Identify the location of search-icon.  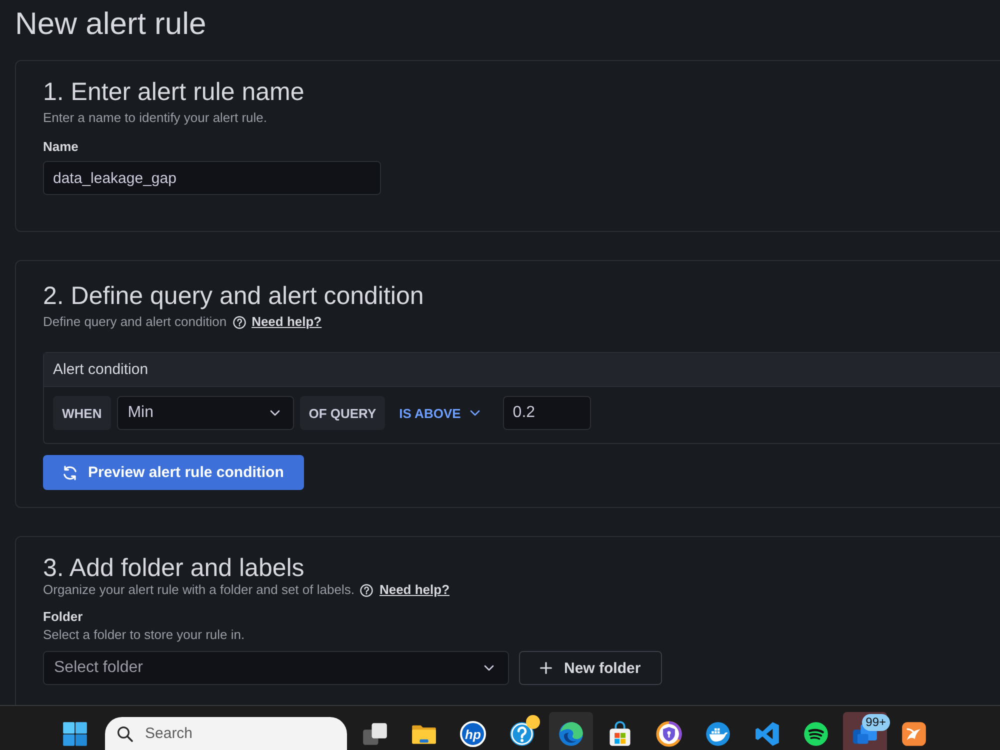
(125, 734).